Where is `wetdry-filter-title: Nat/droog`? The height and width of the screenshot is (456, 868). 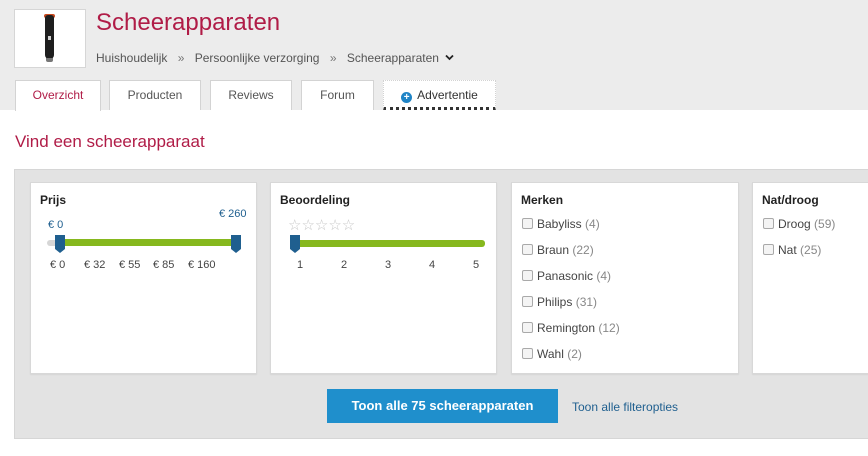 wetdry-filter-title: Nat/droog is located at coordinates (790, 200).